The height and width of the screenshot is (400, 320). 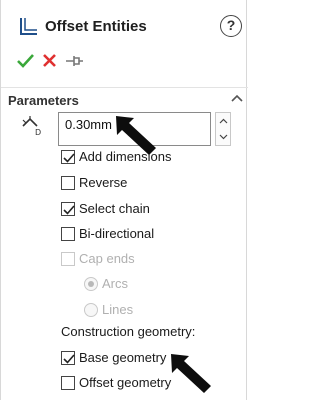 I want to click on svg-text: D, so click(x=38, y=132).